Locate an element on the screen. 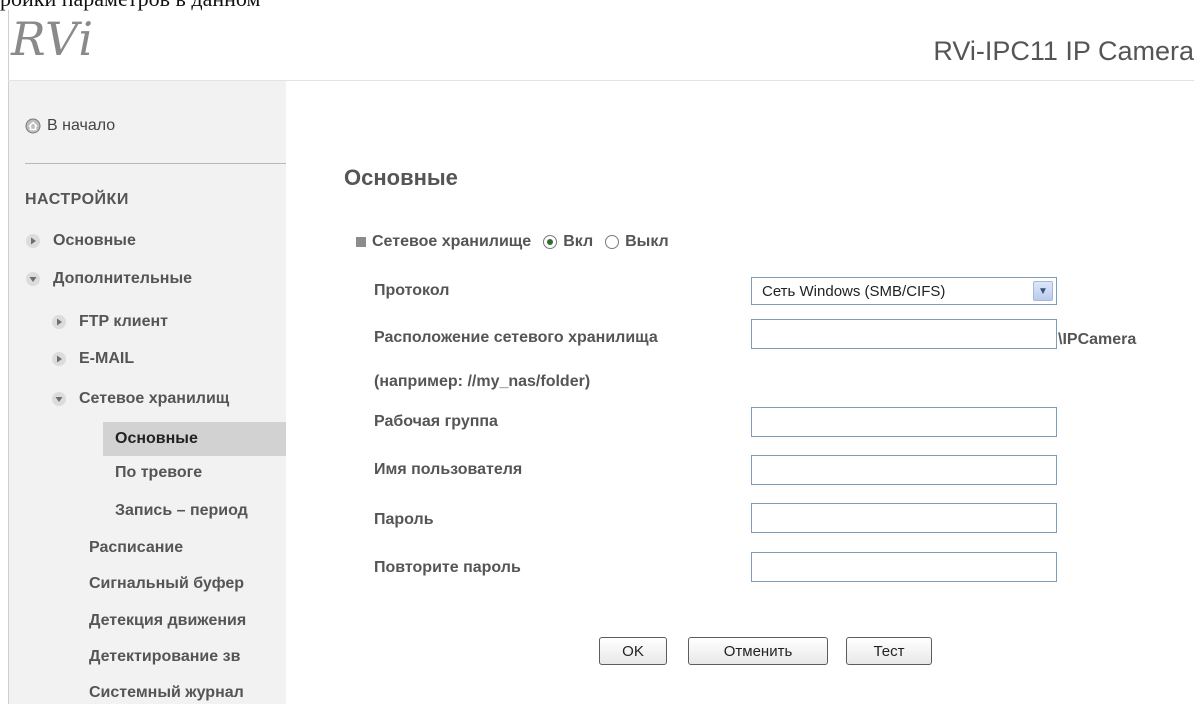 This screenshot has height=704, width=1194. workgroup-label: Рабочая группа is located at coordinates (436, 421).